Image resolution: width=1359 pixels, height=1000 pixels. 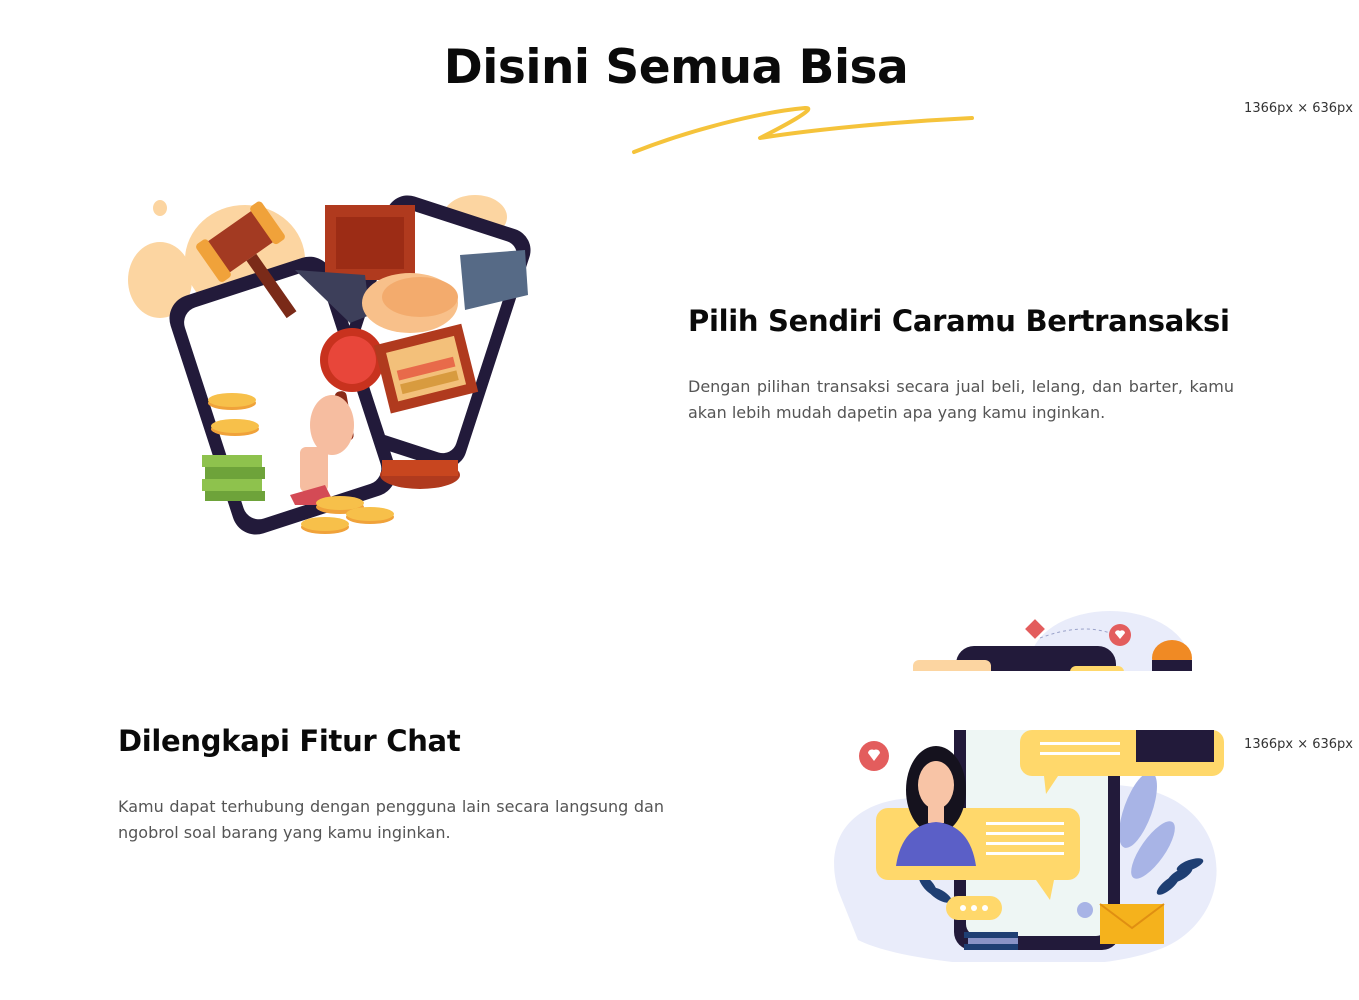 What do you see at coordinates (676, 67) in the screenshot?
I see `section-title: Disini Semua Bisa` at bounding box center [676, 67].